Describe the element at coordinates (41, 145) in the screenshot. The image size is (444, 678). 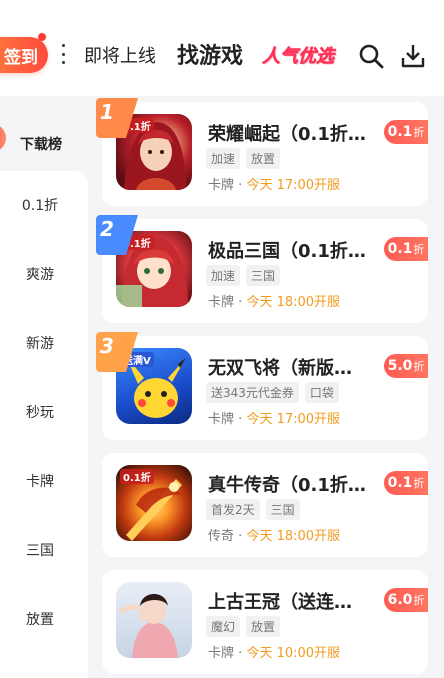
I see `sidebar-item-label: 下载榜` at that location.